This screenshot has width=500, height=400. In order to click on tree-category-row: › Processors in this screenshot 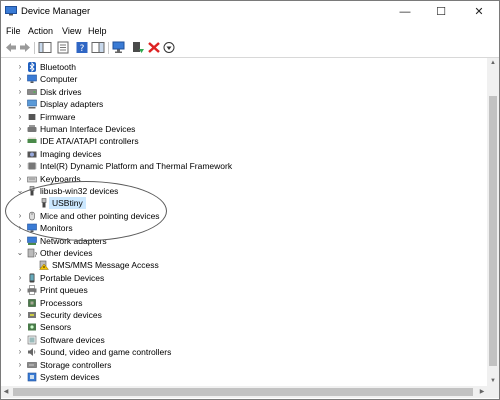, I will do `click(244, 303)`.